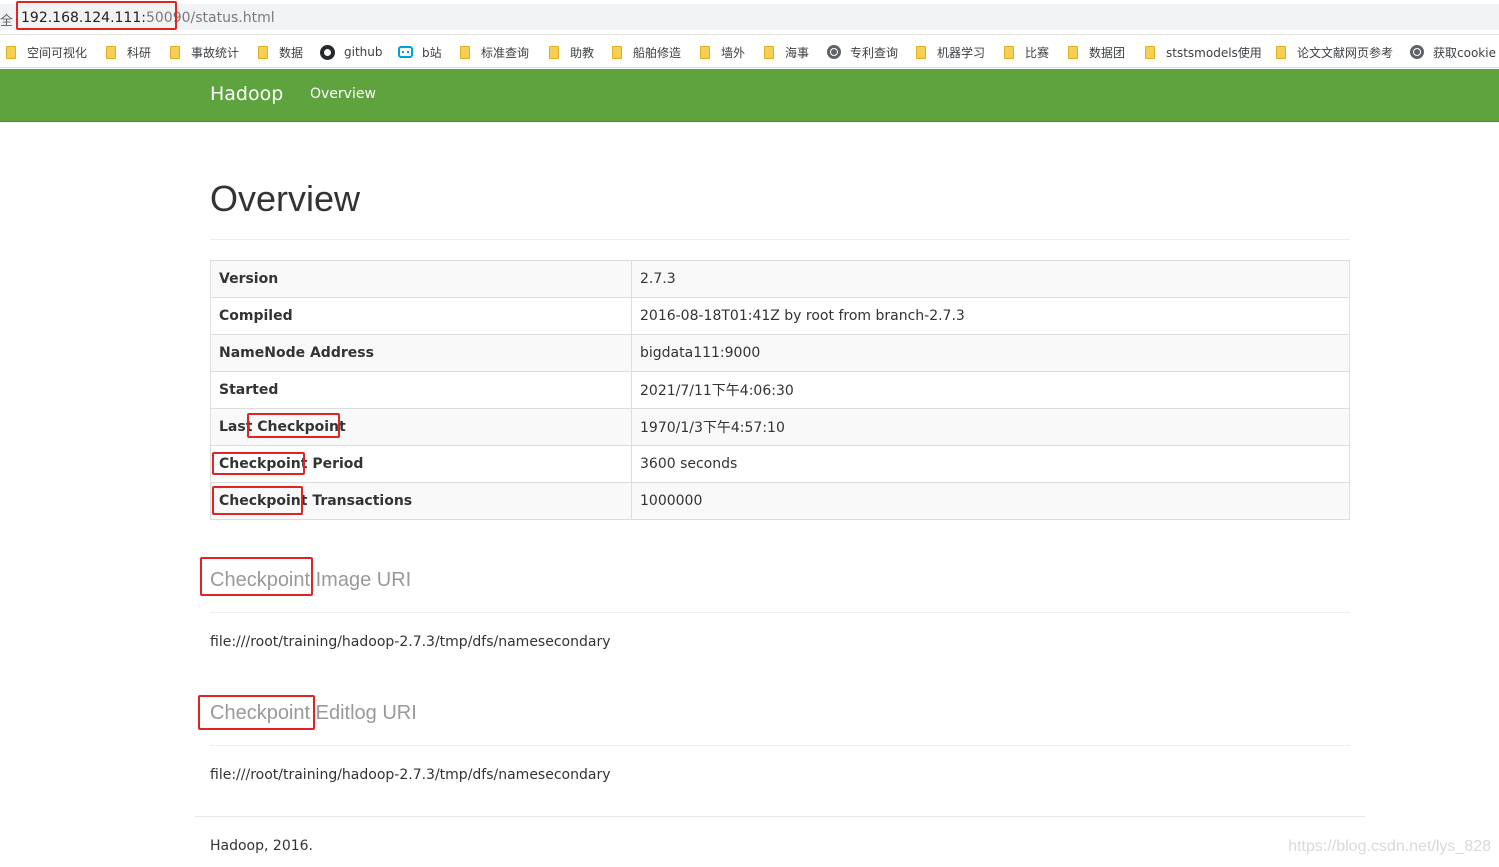 The image size is (1499, 867). I want to click on bookmark-label: b站, so click(432, 52).